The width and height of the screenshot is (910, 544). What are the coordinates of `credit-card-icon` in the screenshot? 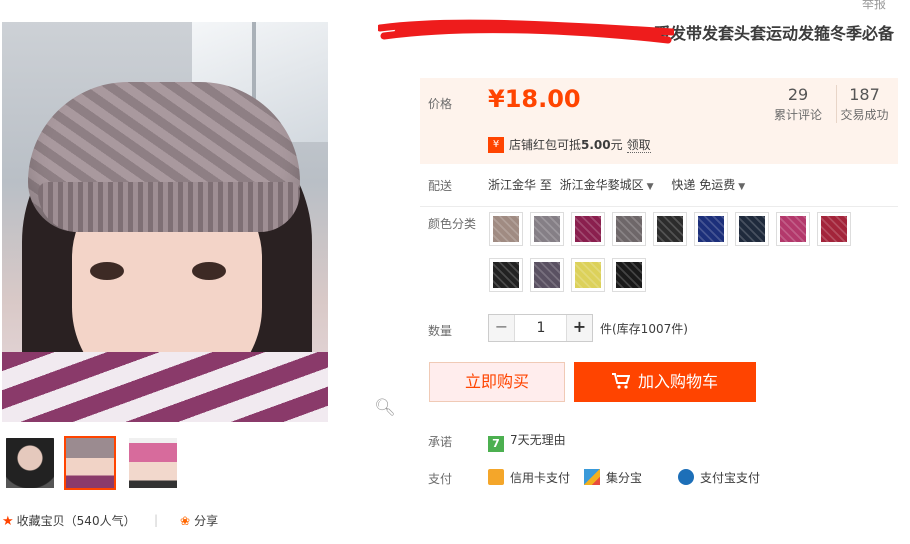 It's located at (496, 477).